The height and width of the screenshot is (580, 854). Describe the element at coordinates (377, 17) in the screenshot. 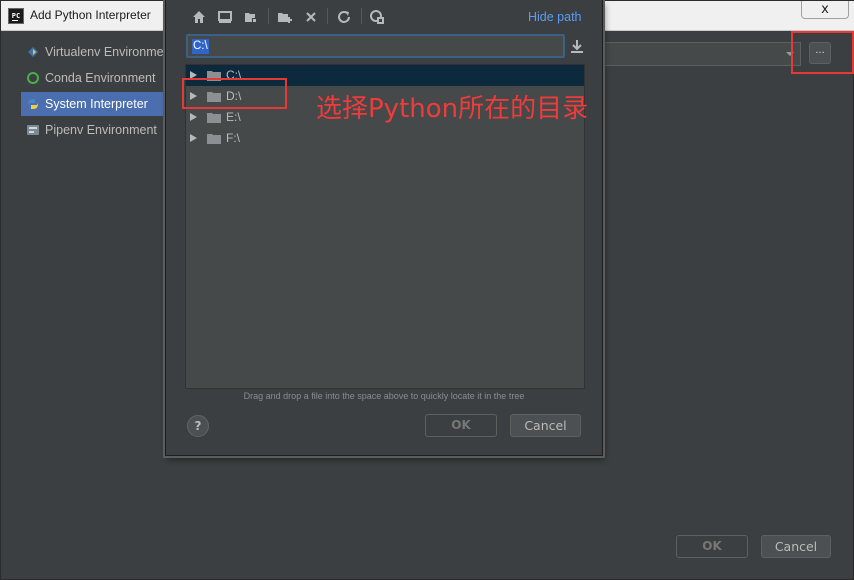

I see `show-hidden-icon` at that location.